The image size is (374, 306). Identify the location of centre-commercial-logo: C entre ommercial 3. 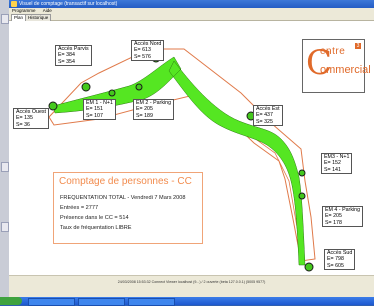
(336, 66).